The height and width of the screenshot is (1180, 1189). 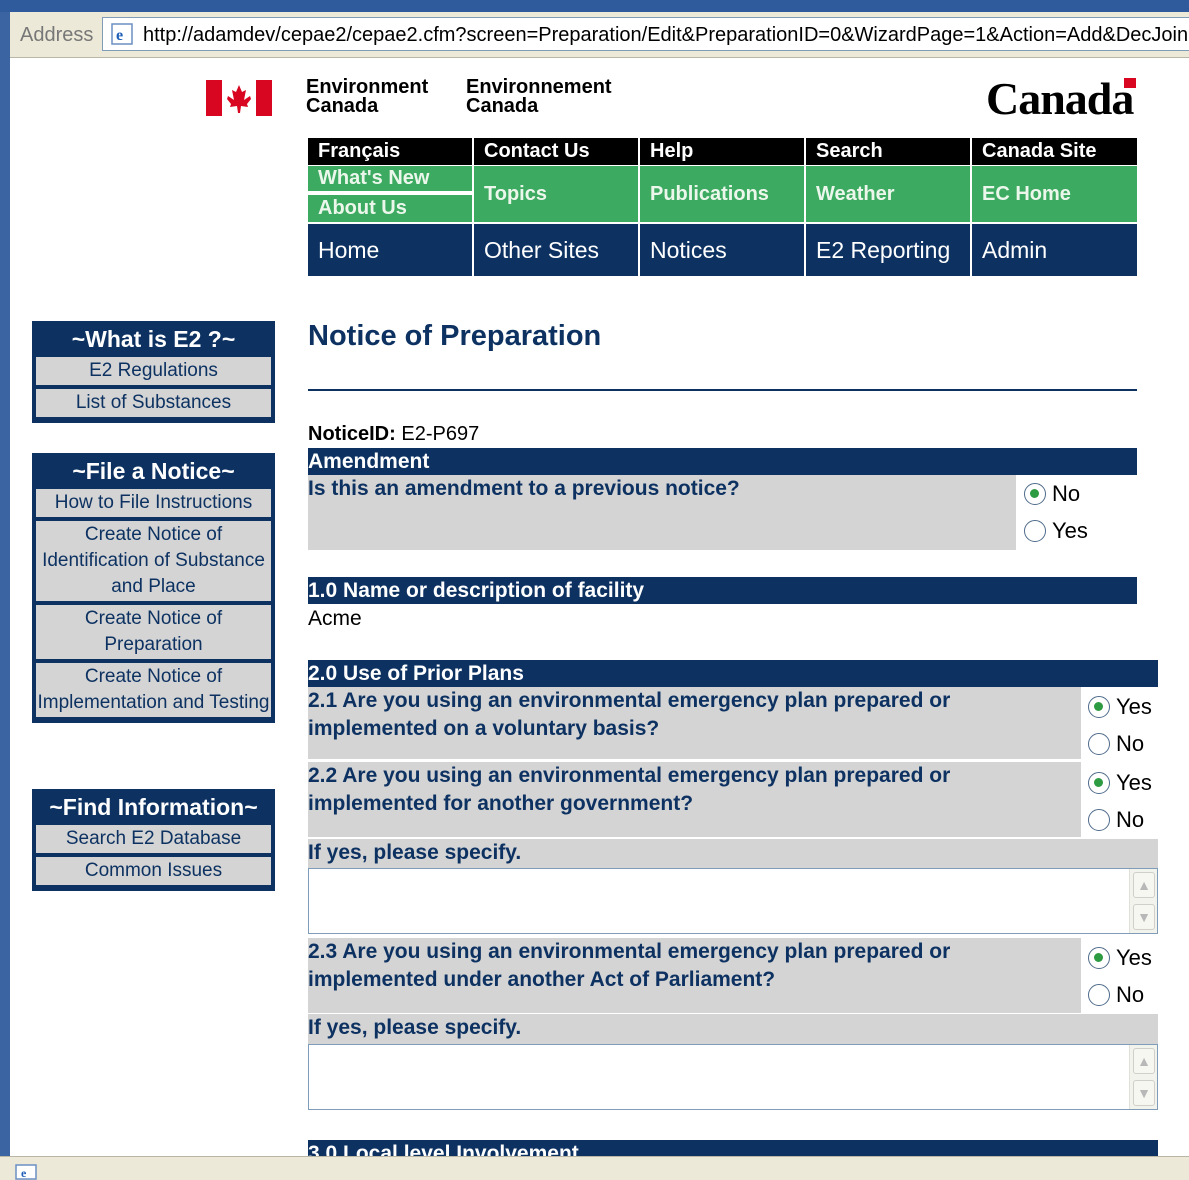 What do you see at coordinates (557, 194) in the screenshot?
I see `nav-topics: Topics` at bounding box center [557, 194].